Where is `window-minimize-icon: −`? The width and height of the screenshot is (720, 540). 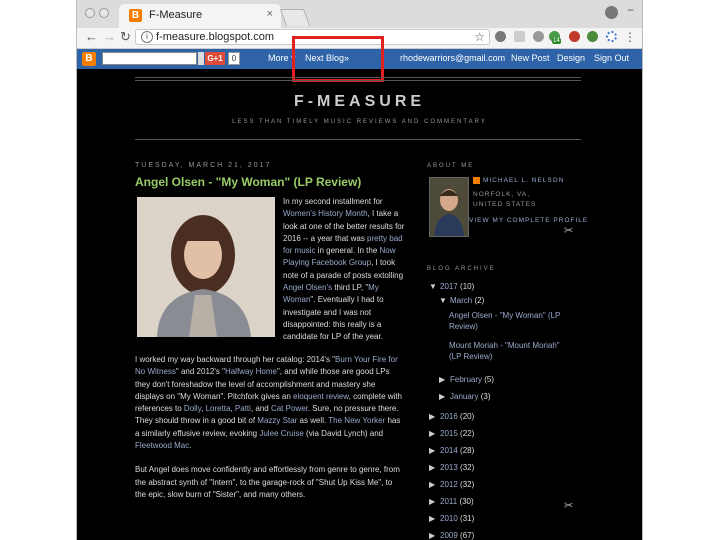
window-minimize-icon: − is located at coordinates (630, 10).